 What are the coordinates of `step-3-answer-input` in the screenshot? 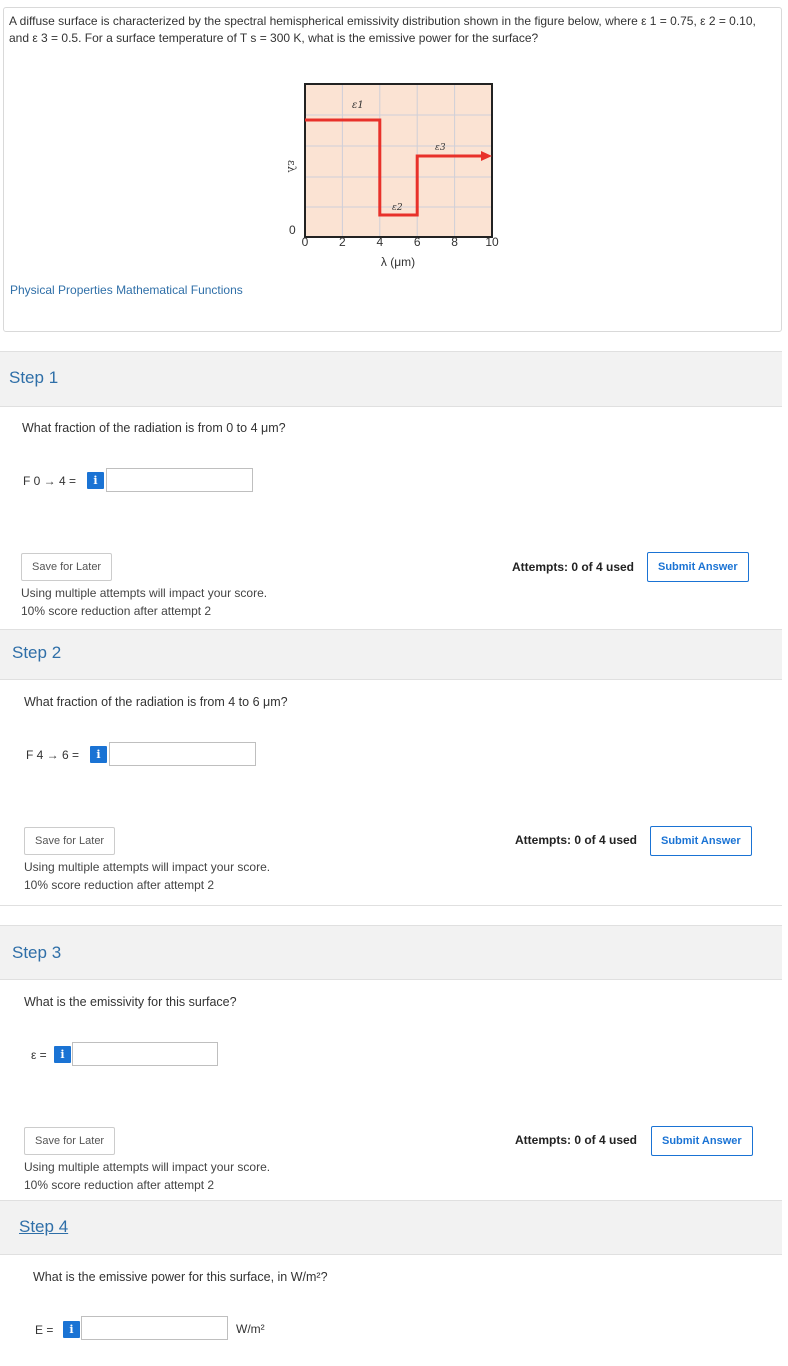 It's located at (145, 1054).